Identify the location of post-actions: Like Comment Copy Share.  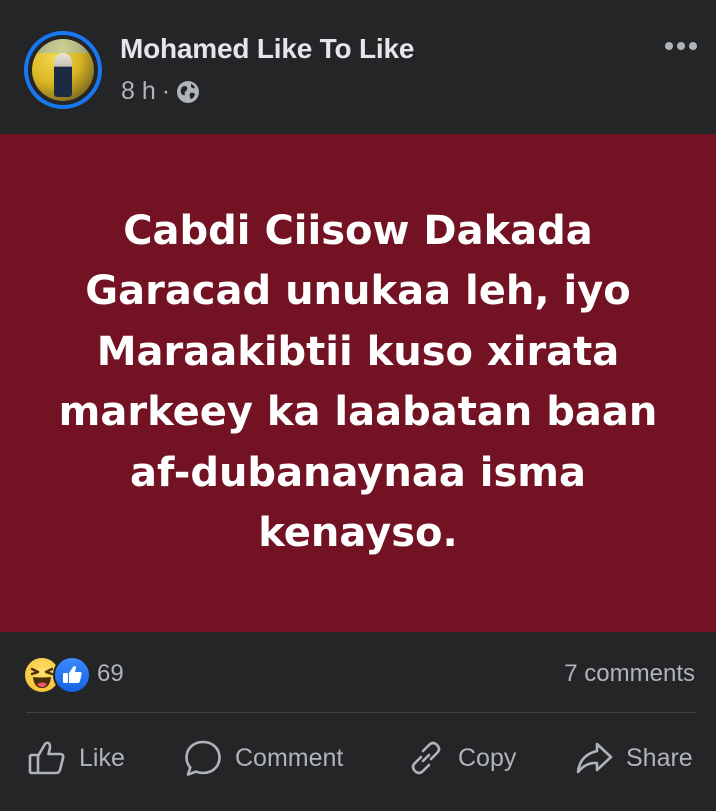
(358, 760).